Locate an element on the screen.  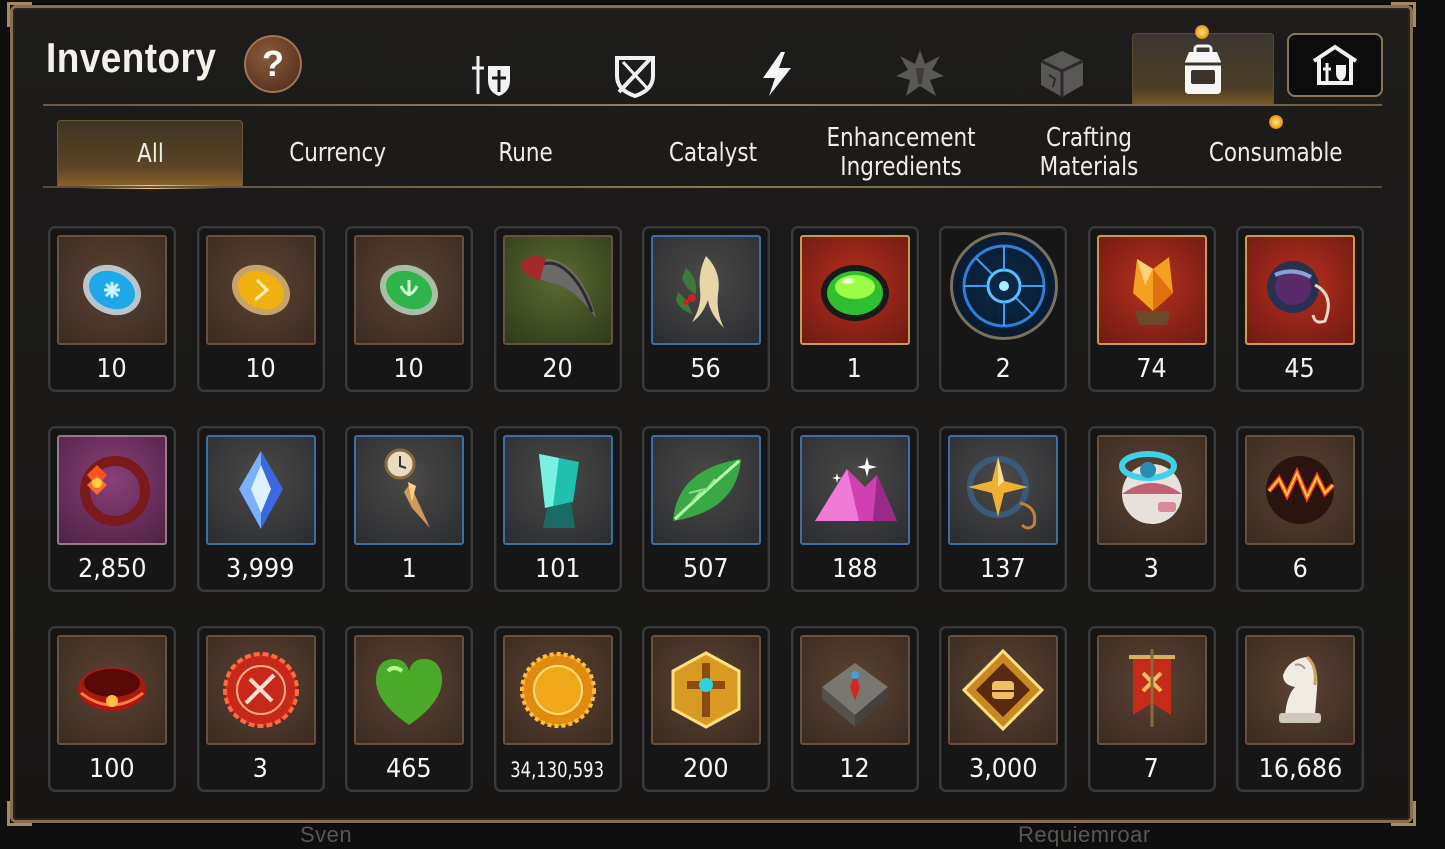
inventory-slot: 507 is located at coordinates (706, 509).